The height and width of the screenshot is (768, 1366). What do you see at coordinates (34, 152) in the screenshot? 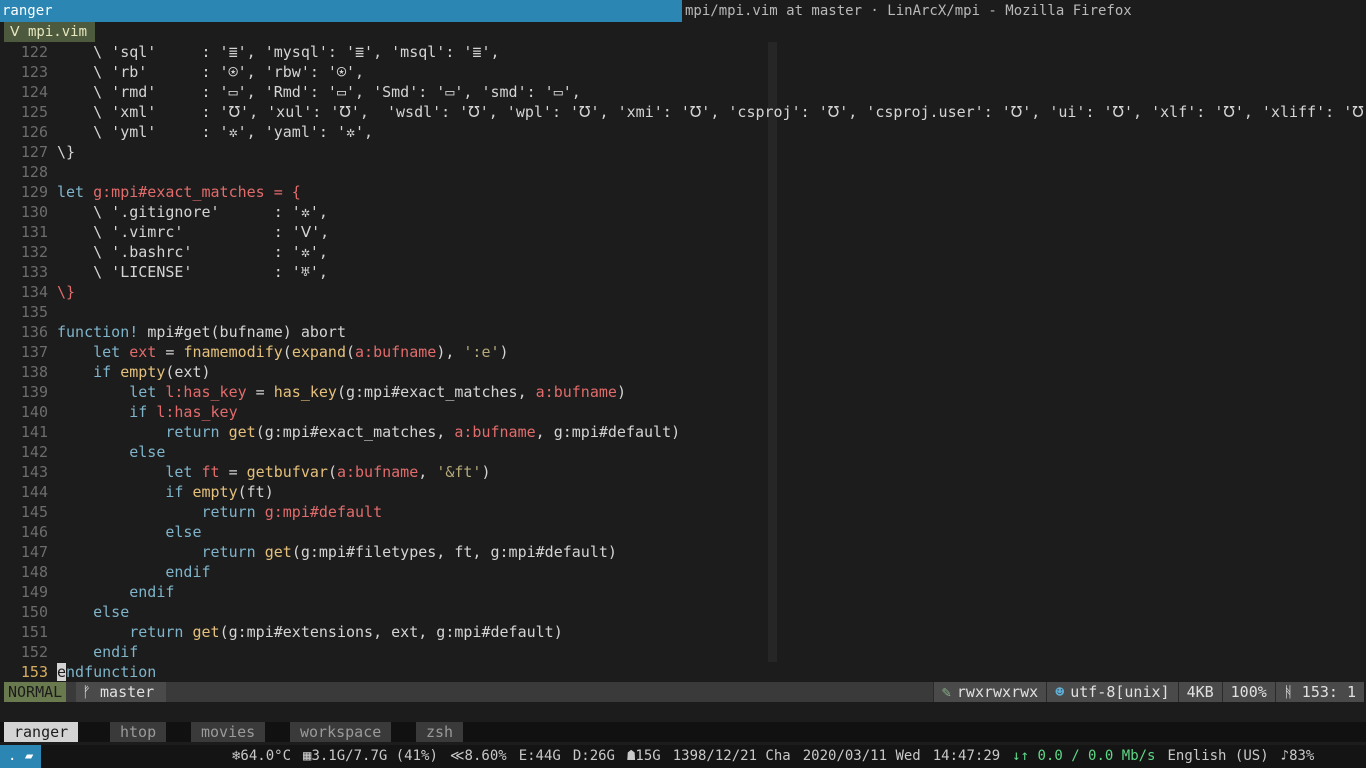
I see `line-number: 127` at bounding box center [34, 152].